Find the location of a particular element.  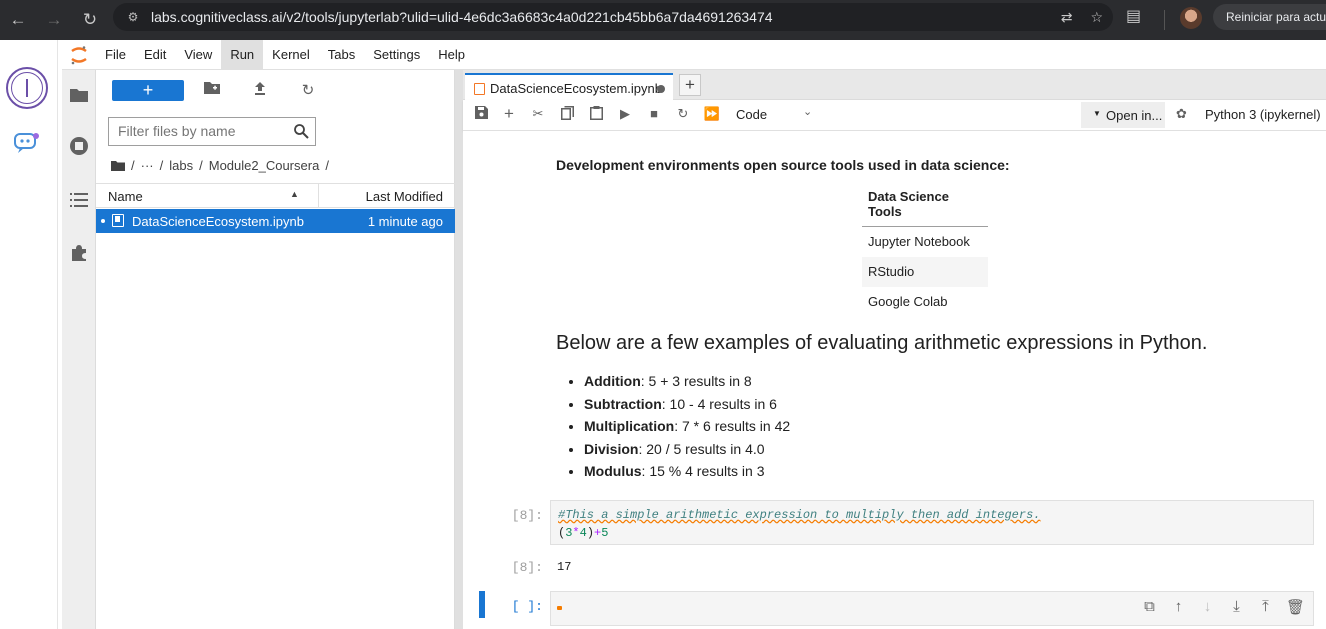

extensions-icon: ▤ is located at coordinates (1133, 16).